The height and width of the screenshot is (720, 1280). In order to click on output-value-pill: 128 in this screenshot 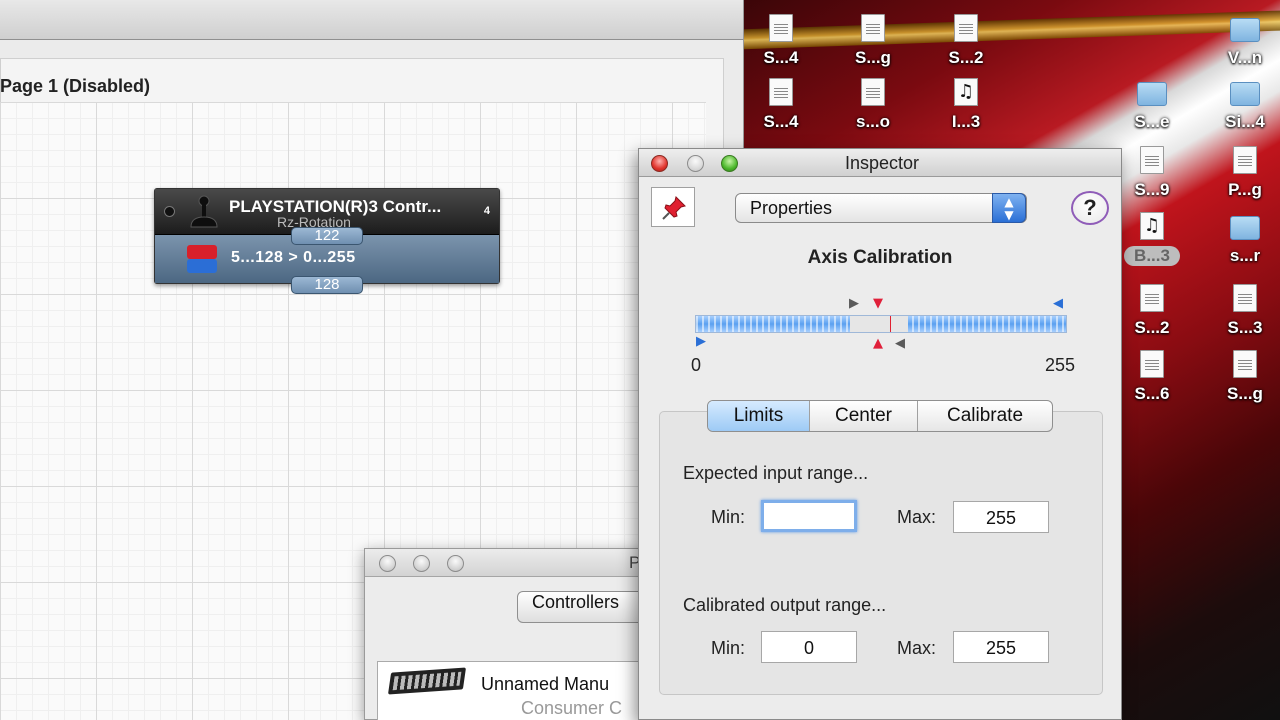, I will do `click(327, 285)`.